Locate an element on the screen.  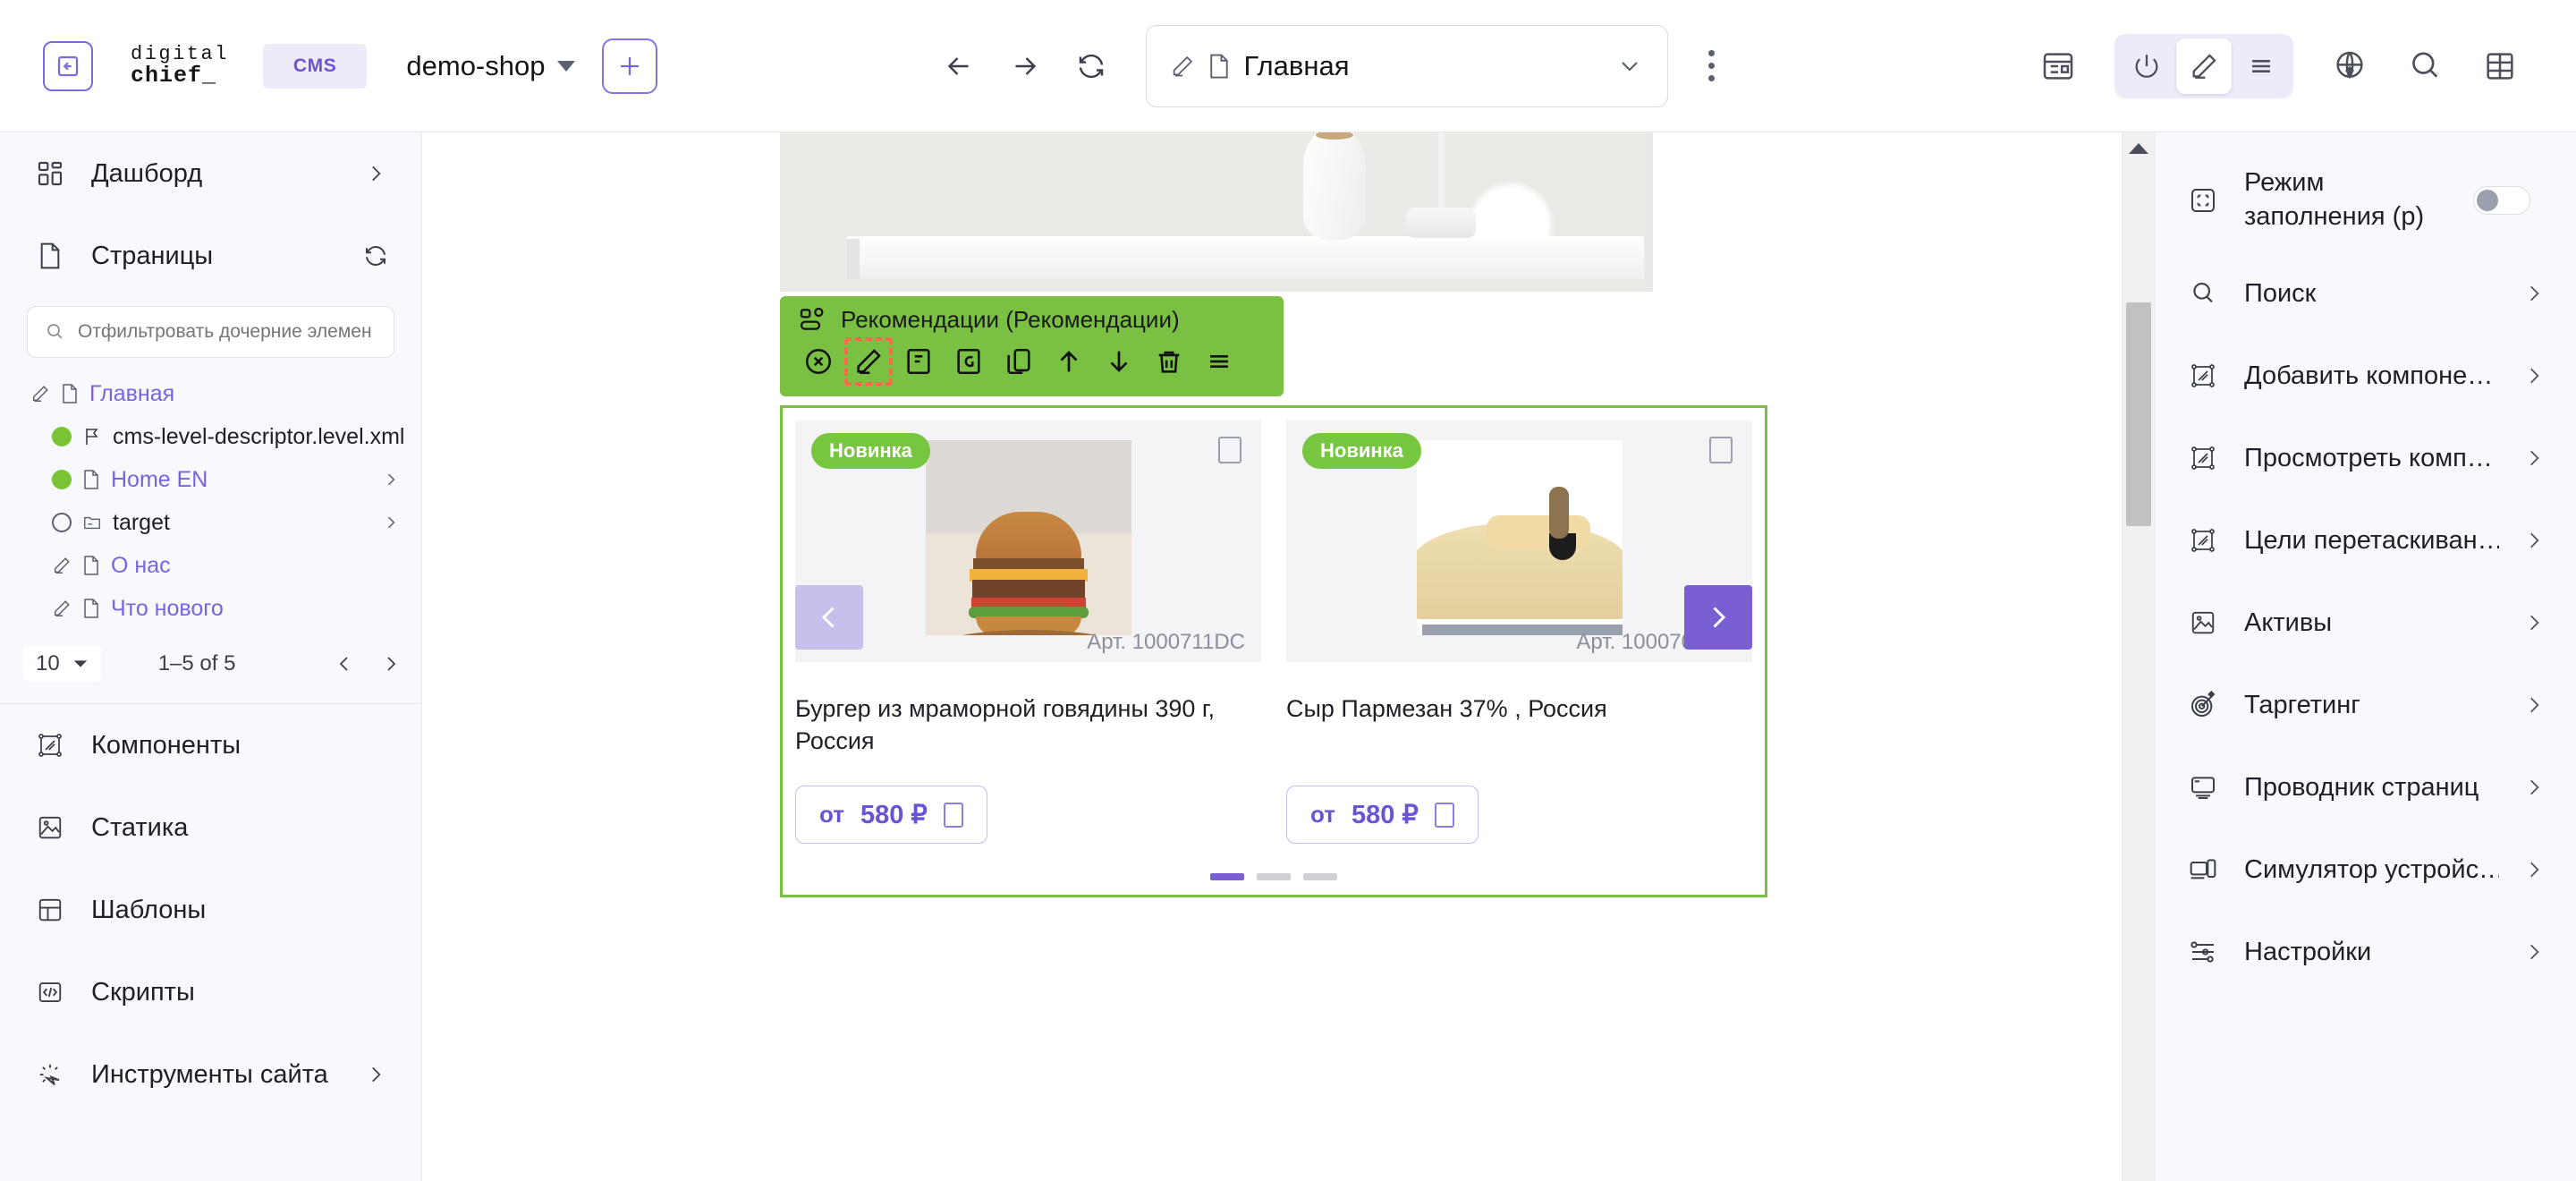
tree-item-target: target is located at coordinates (210, 522).